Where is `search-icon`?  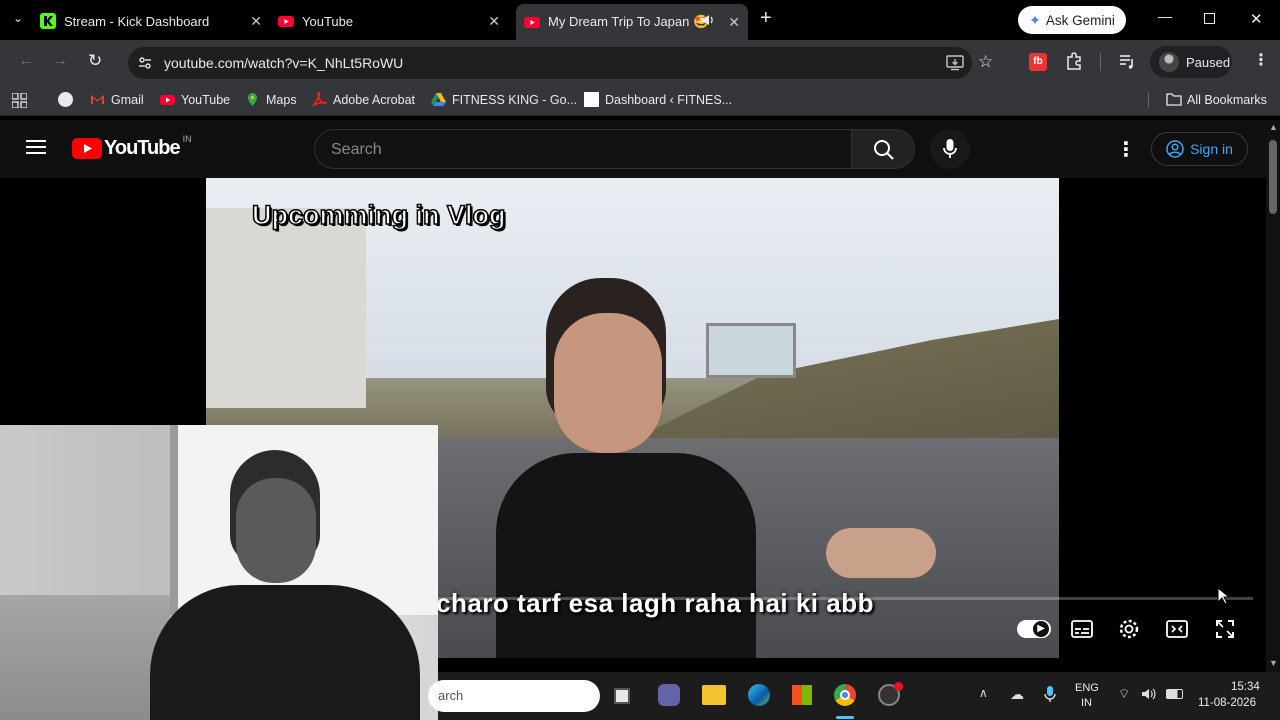 search-icon is located at coordinates (884, 150).